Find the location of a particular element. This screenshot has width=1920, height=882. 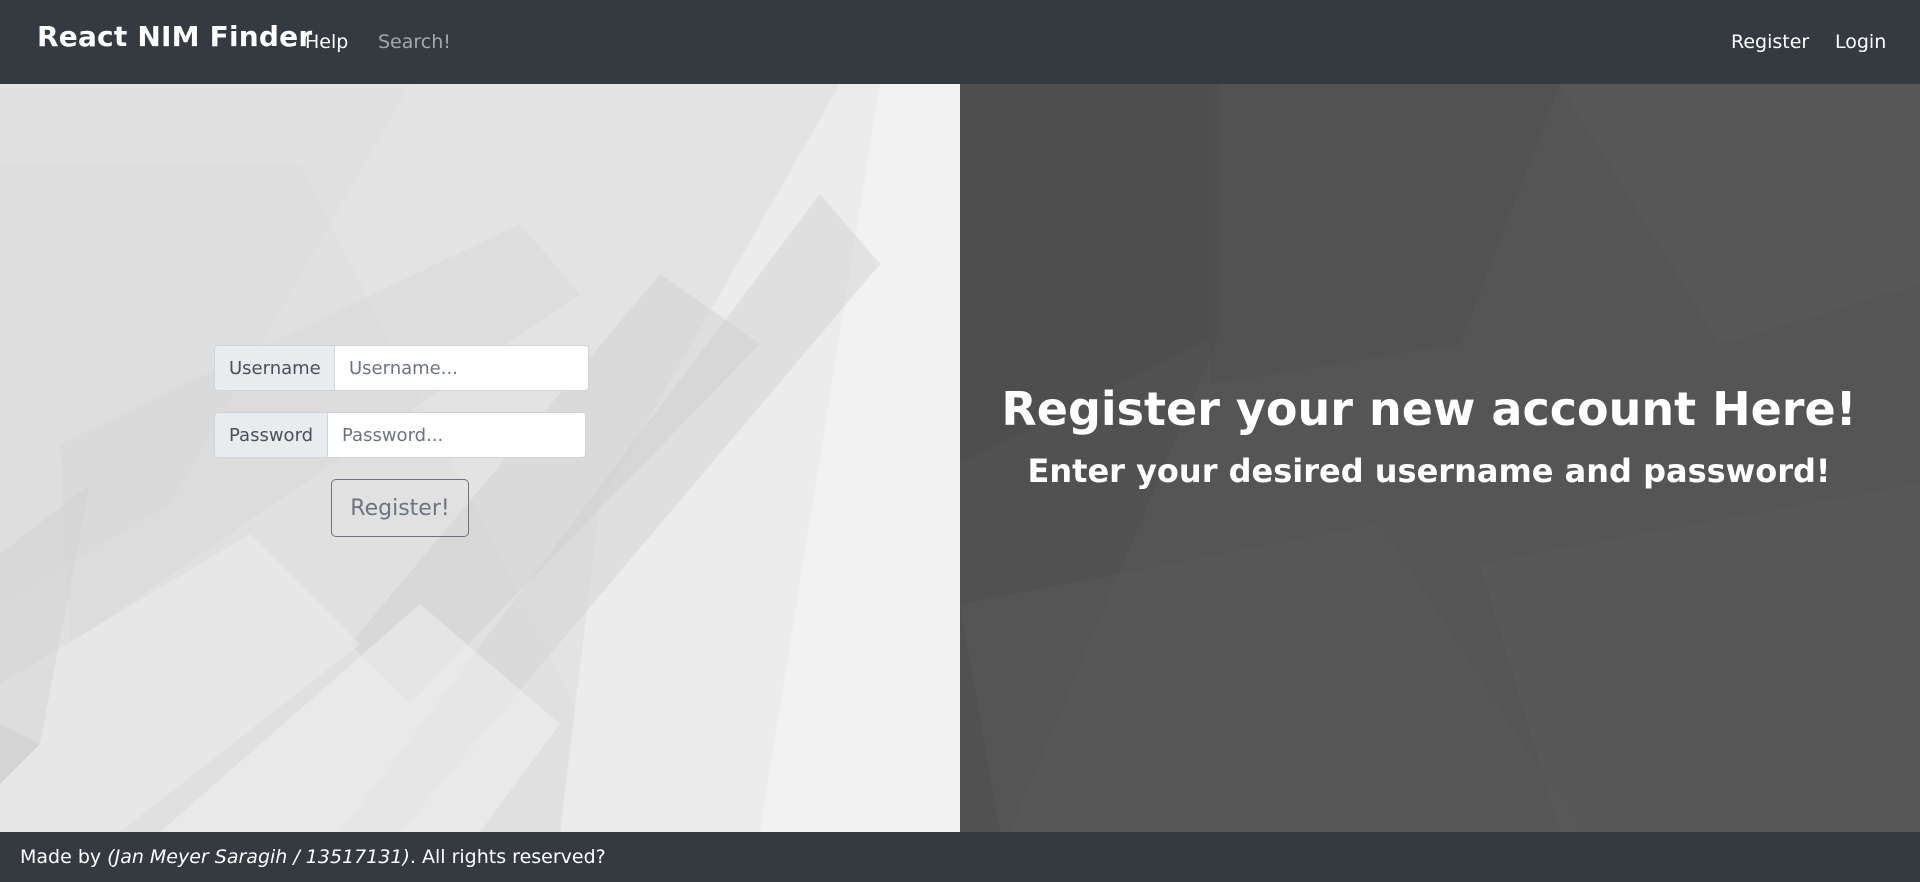

username-input-group: Username is located at coordinates (401, 368).